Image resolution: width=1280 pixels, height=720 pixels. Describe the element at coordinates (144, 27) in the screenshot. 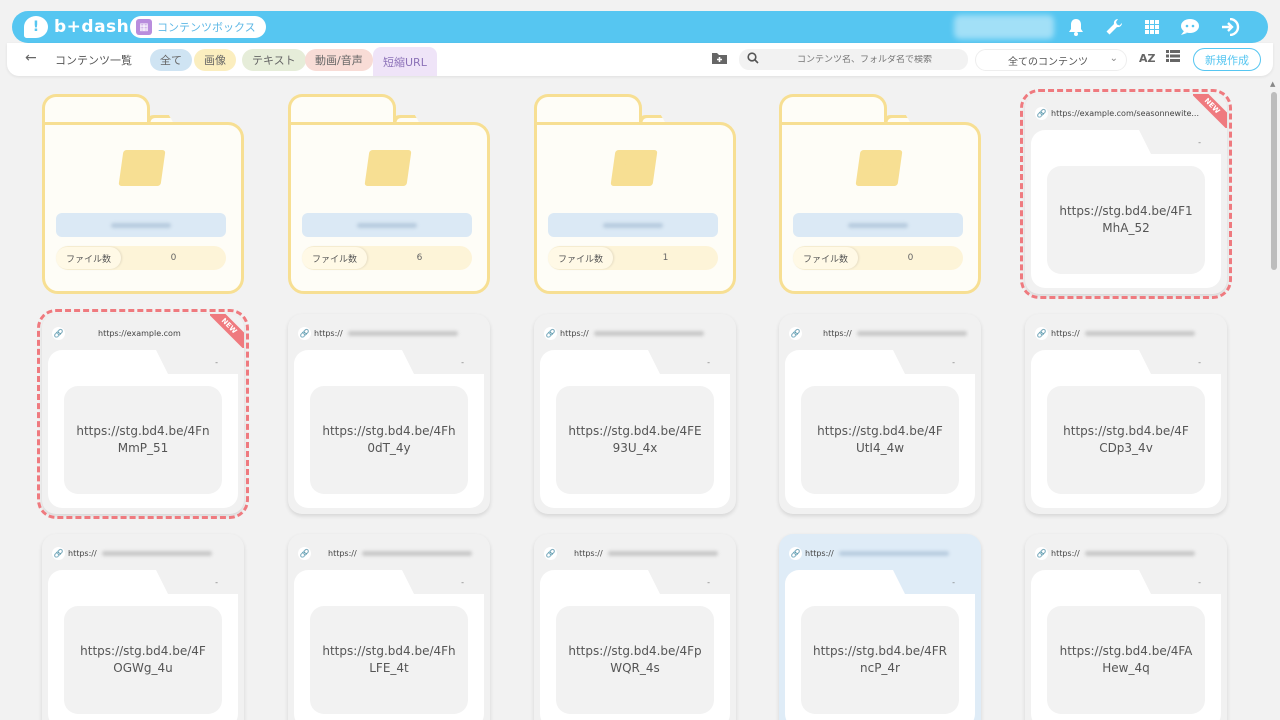

I see `box-icon: ▦` at that location.